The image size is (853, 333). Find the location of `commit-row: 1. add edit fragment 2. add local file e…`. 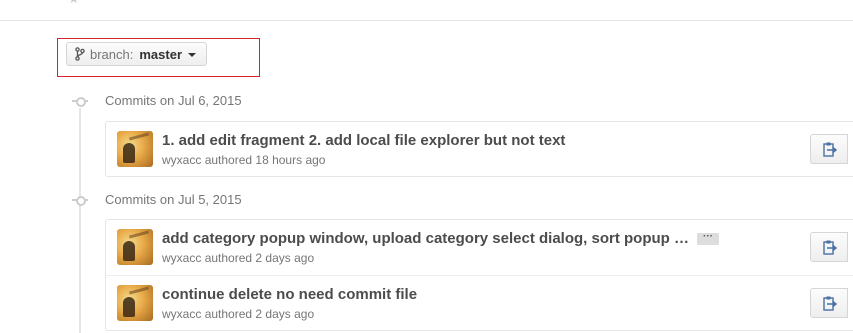

commit-row: 1. add edit fragment 2. add local file e… is located at coordinates (479, 149).